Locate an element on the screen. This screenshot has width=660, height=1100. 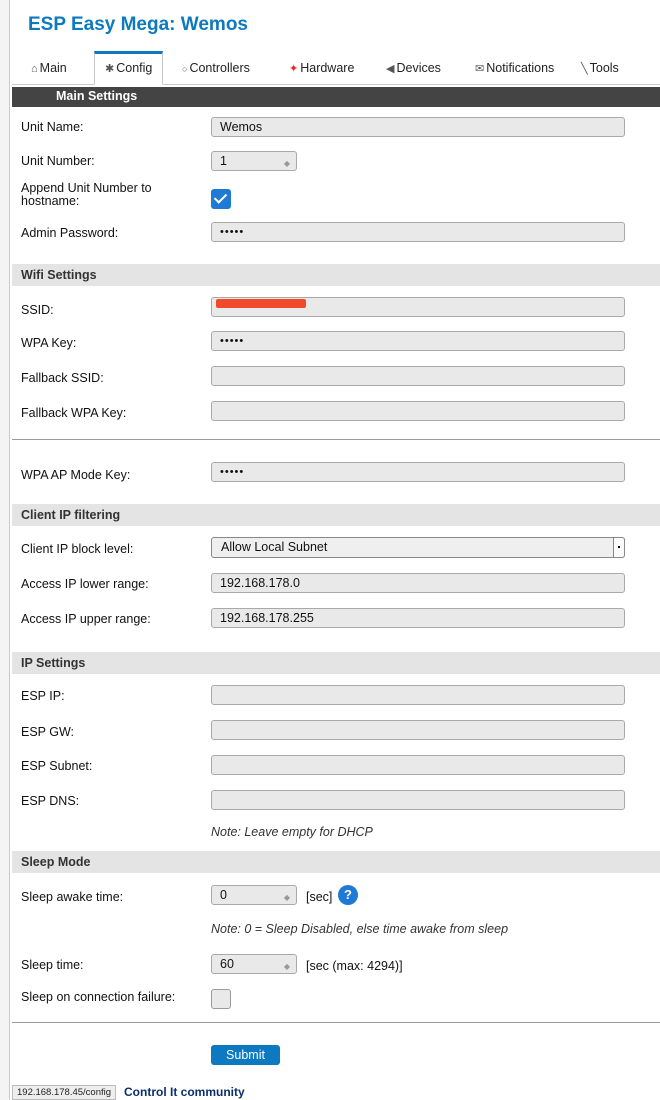
fallback-wpa-key-field is located at coordinates (418, 411).